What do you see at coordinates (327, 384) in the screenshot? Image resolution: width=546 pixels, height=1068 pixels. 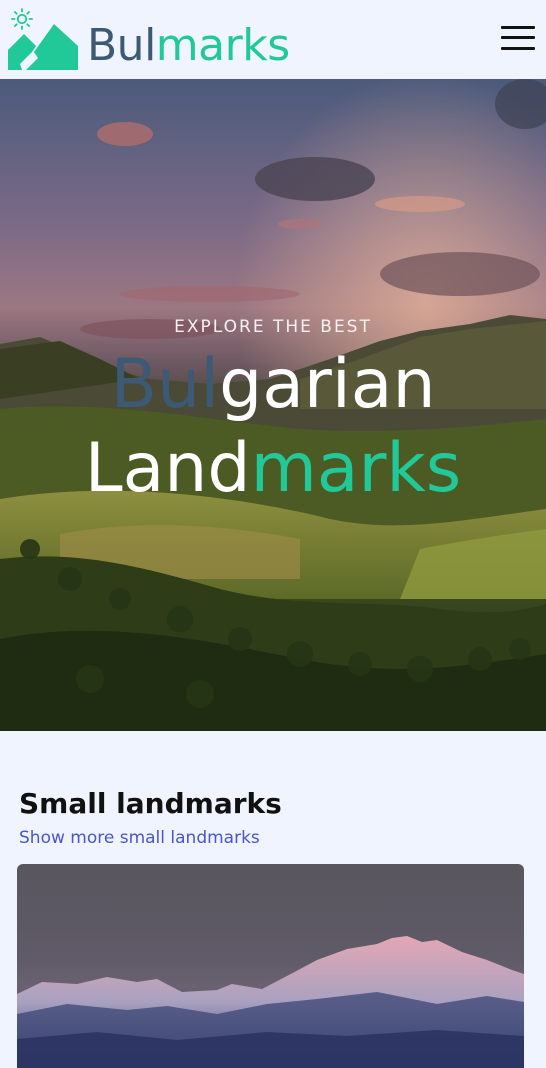 I see `hero-title-part2: garian` at bounding box center [327, 384].